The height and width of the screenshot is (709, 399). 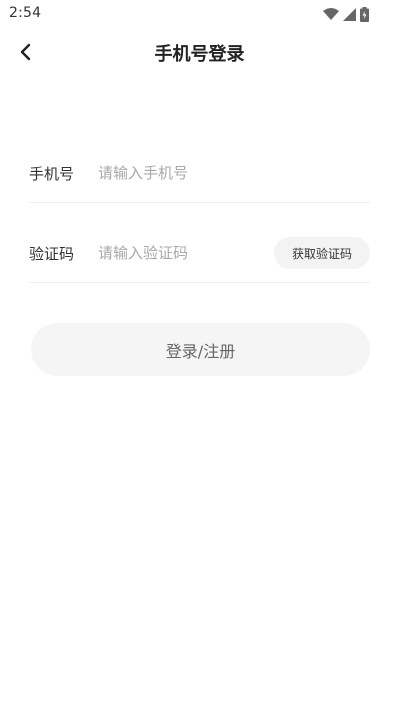 I want to click on code-label: 验证码, so click(x=52, y=254).